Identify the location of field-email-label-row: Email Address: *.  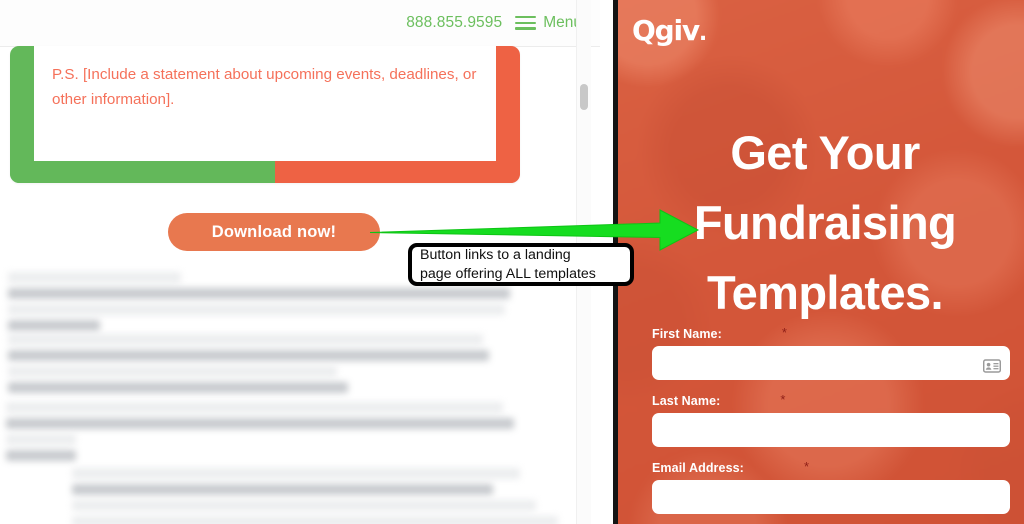
(831, 467).